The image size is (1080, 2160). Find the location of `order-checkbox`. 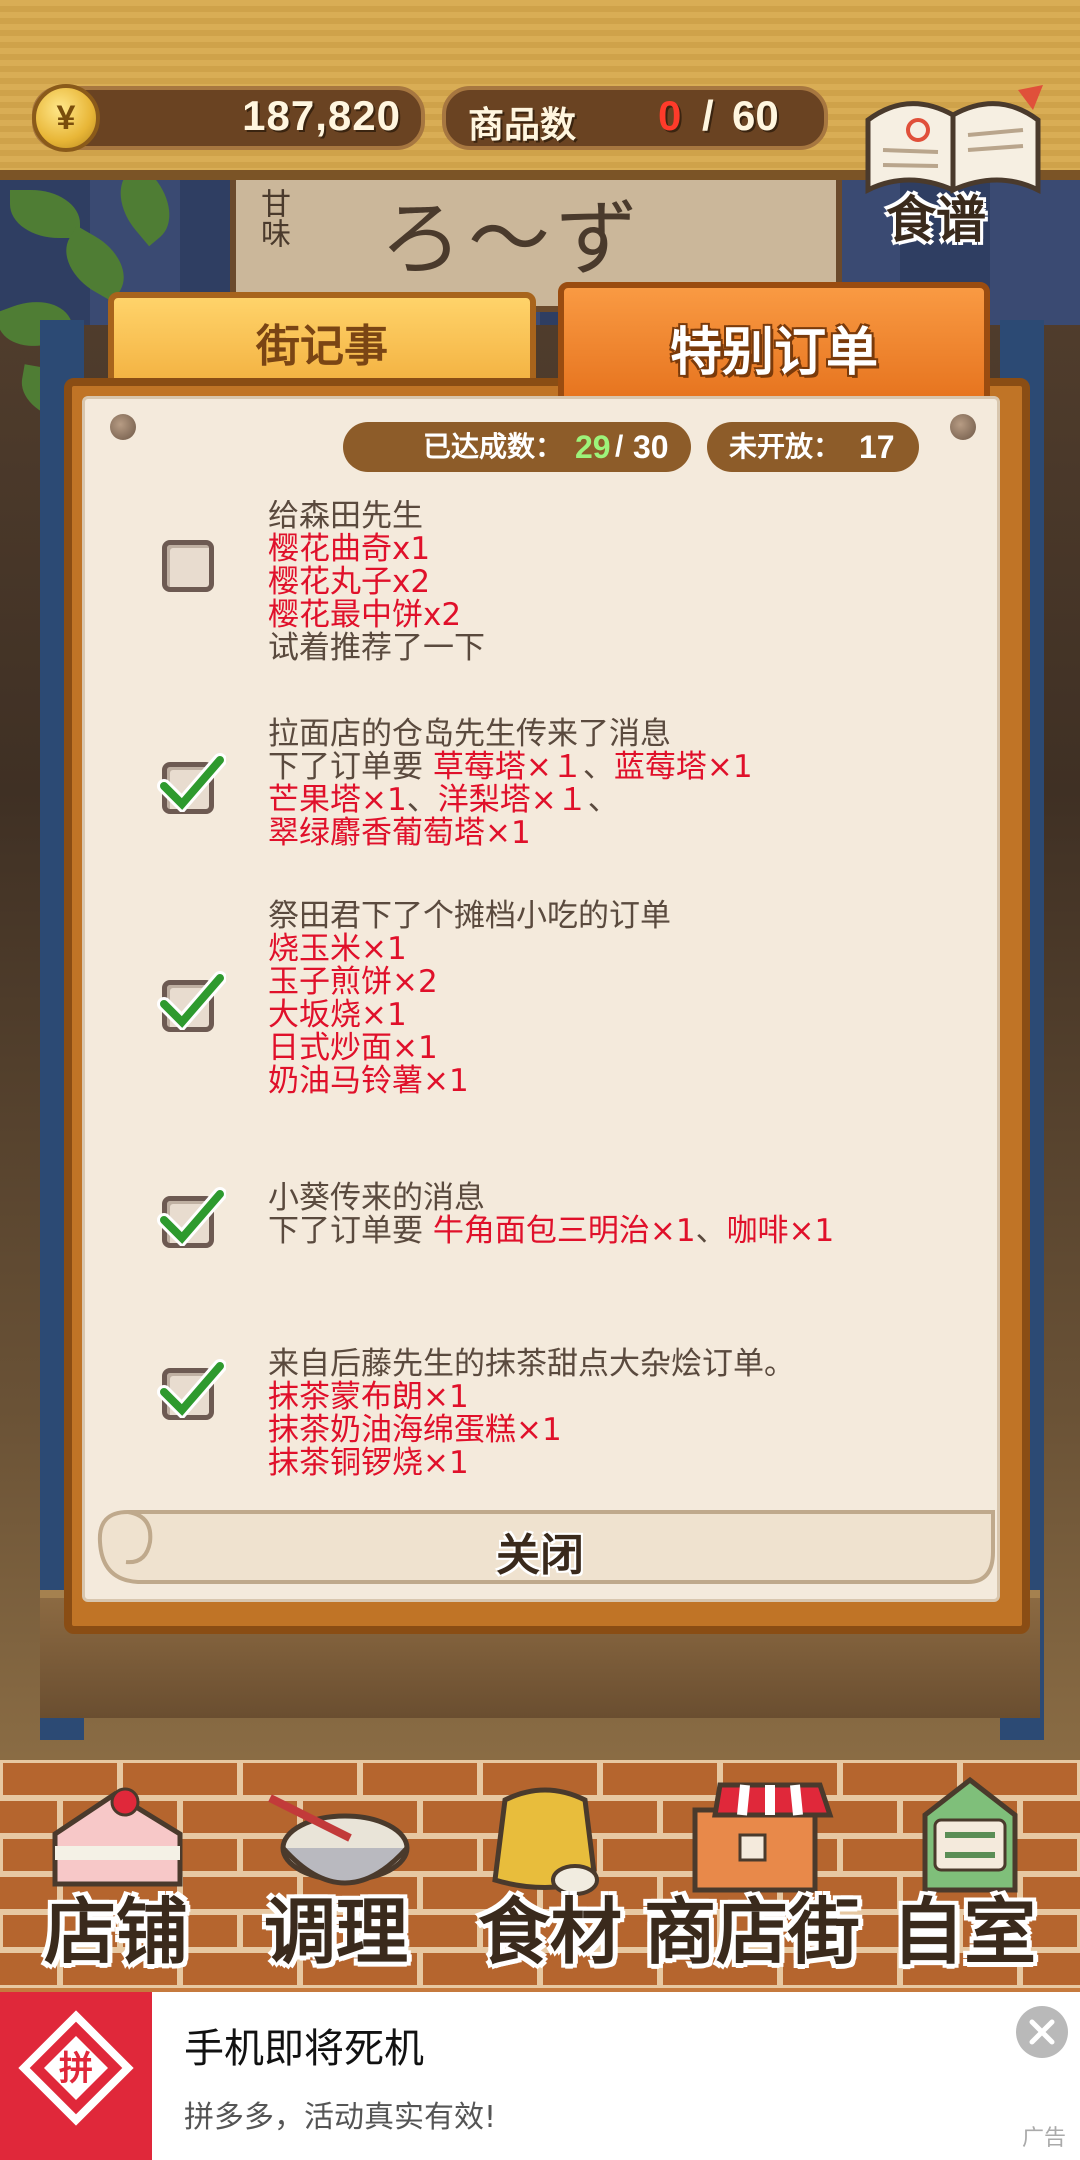

order-checkbox is located at coordinates (188, 566).